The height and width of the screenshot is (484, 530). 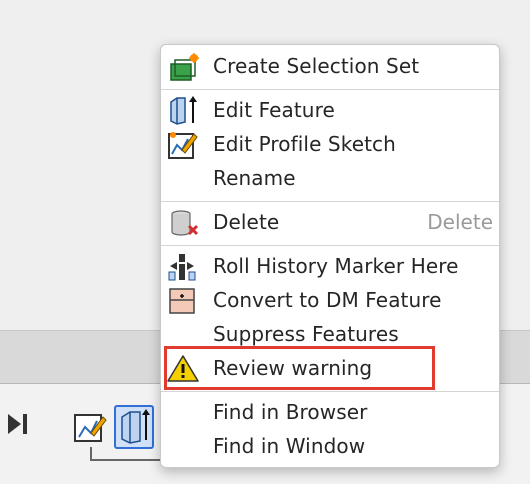 I want to click on menu-item-review-warning: Review warning, so click(x=330, y=368).